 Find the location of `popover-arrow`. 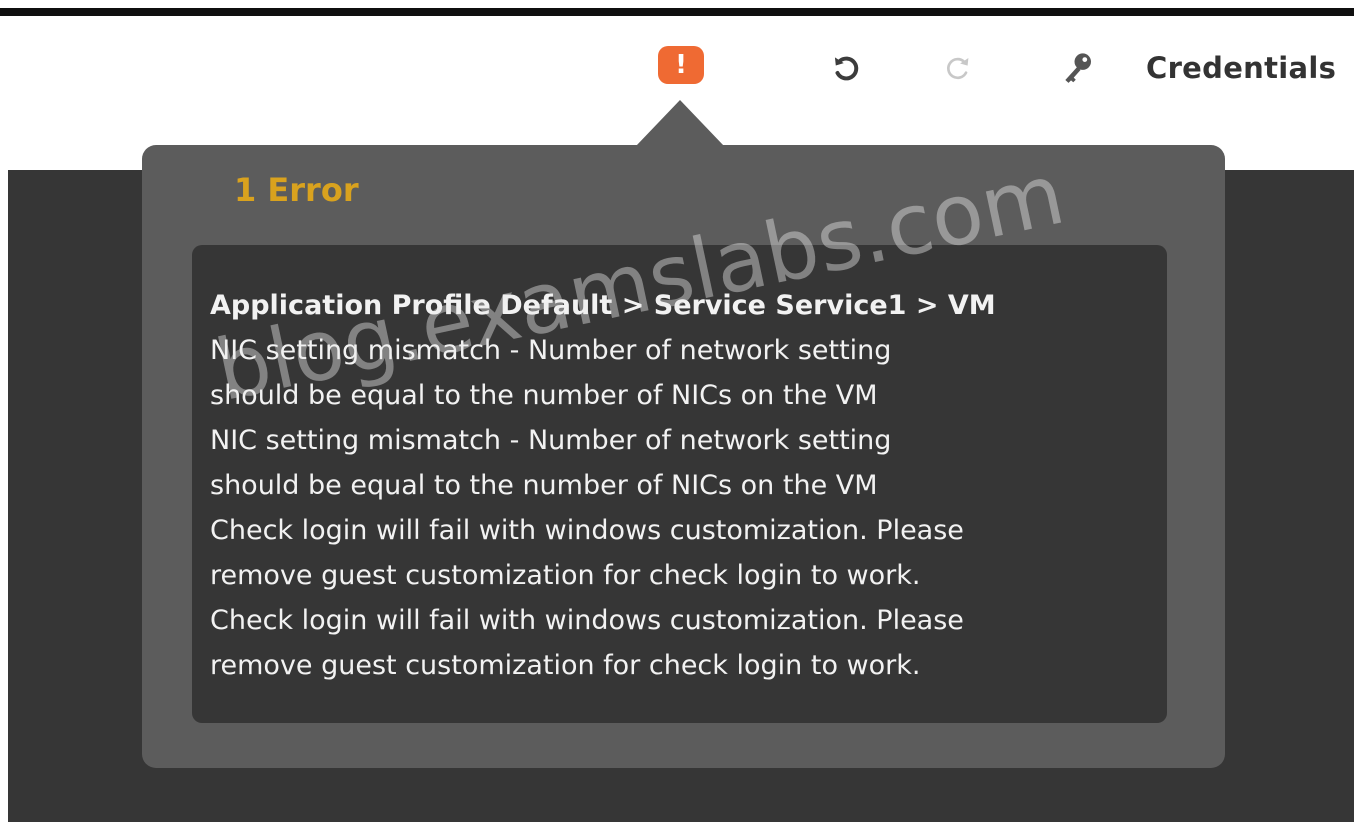

popover-arrow is located at coordinates (680, 123).